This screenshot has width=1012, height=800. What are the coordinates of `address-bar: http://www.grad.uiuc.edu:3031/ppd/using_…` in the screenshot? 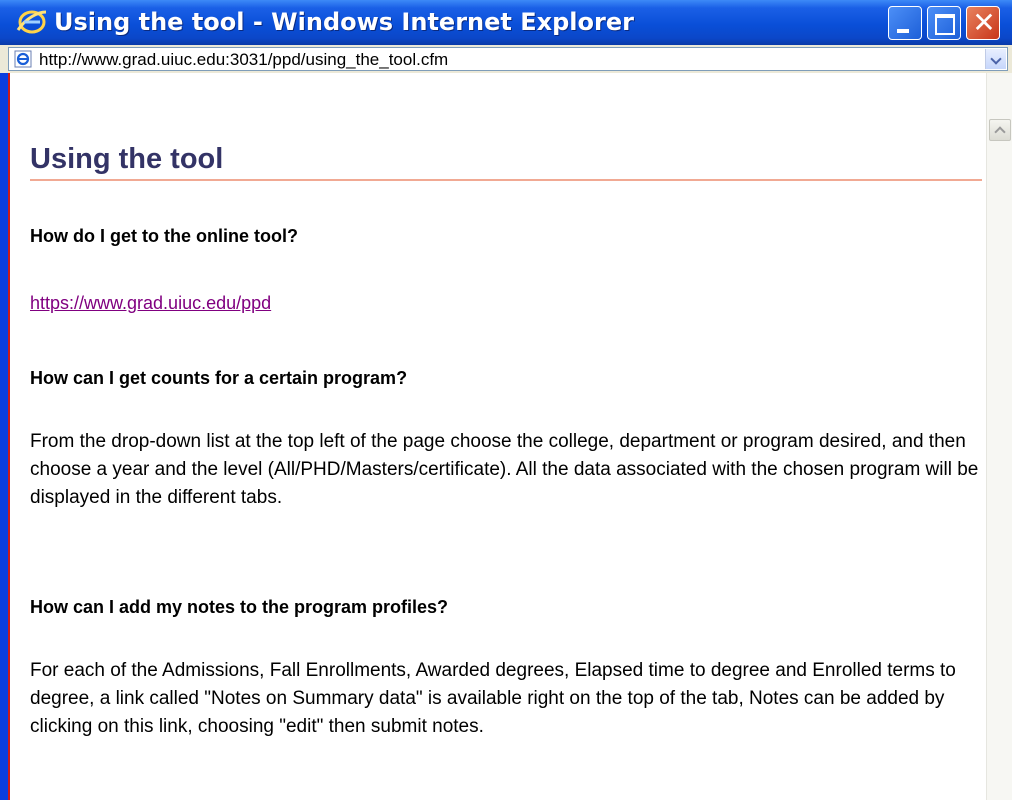 It's located at (506, 59).